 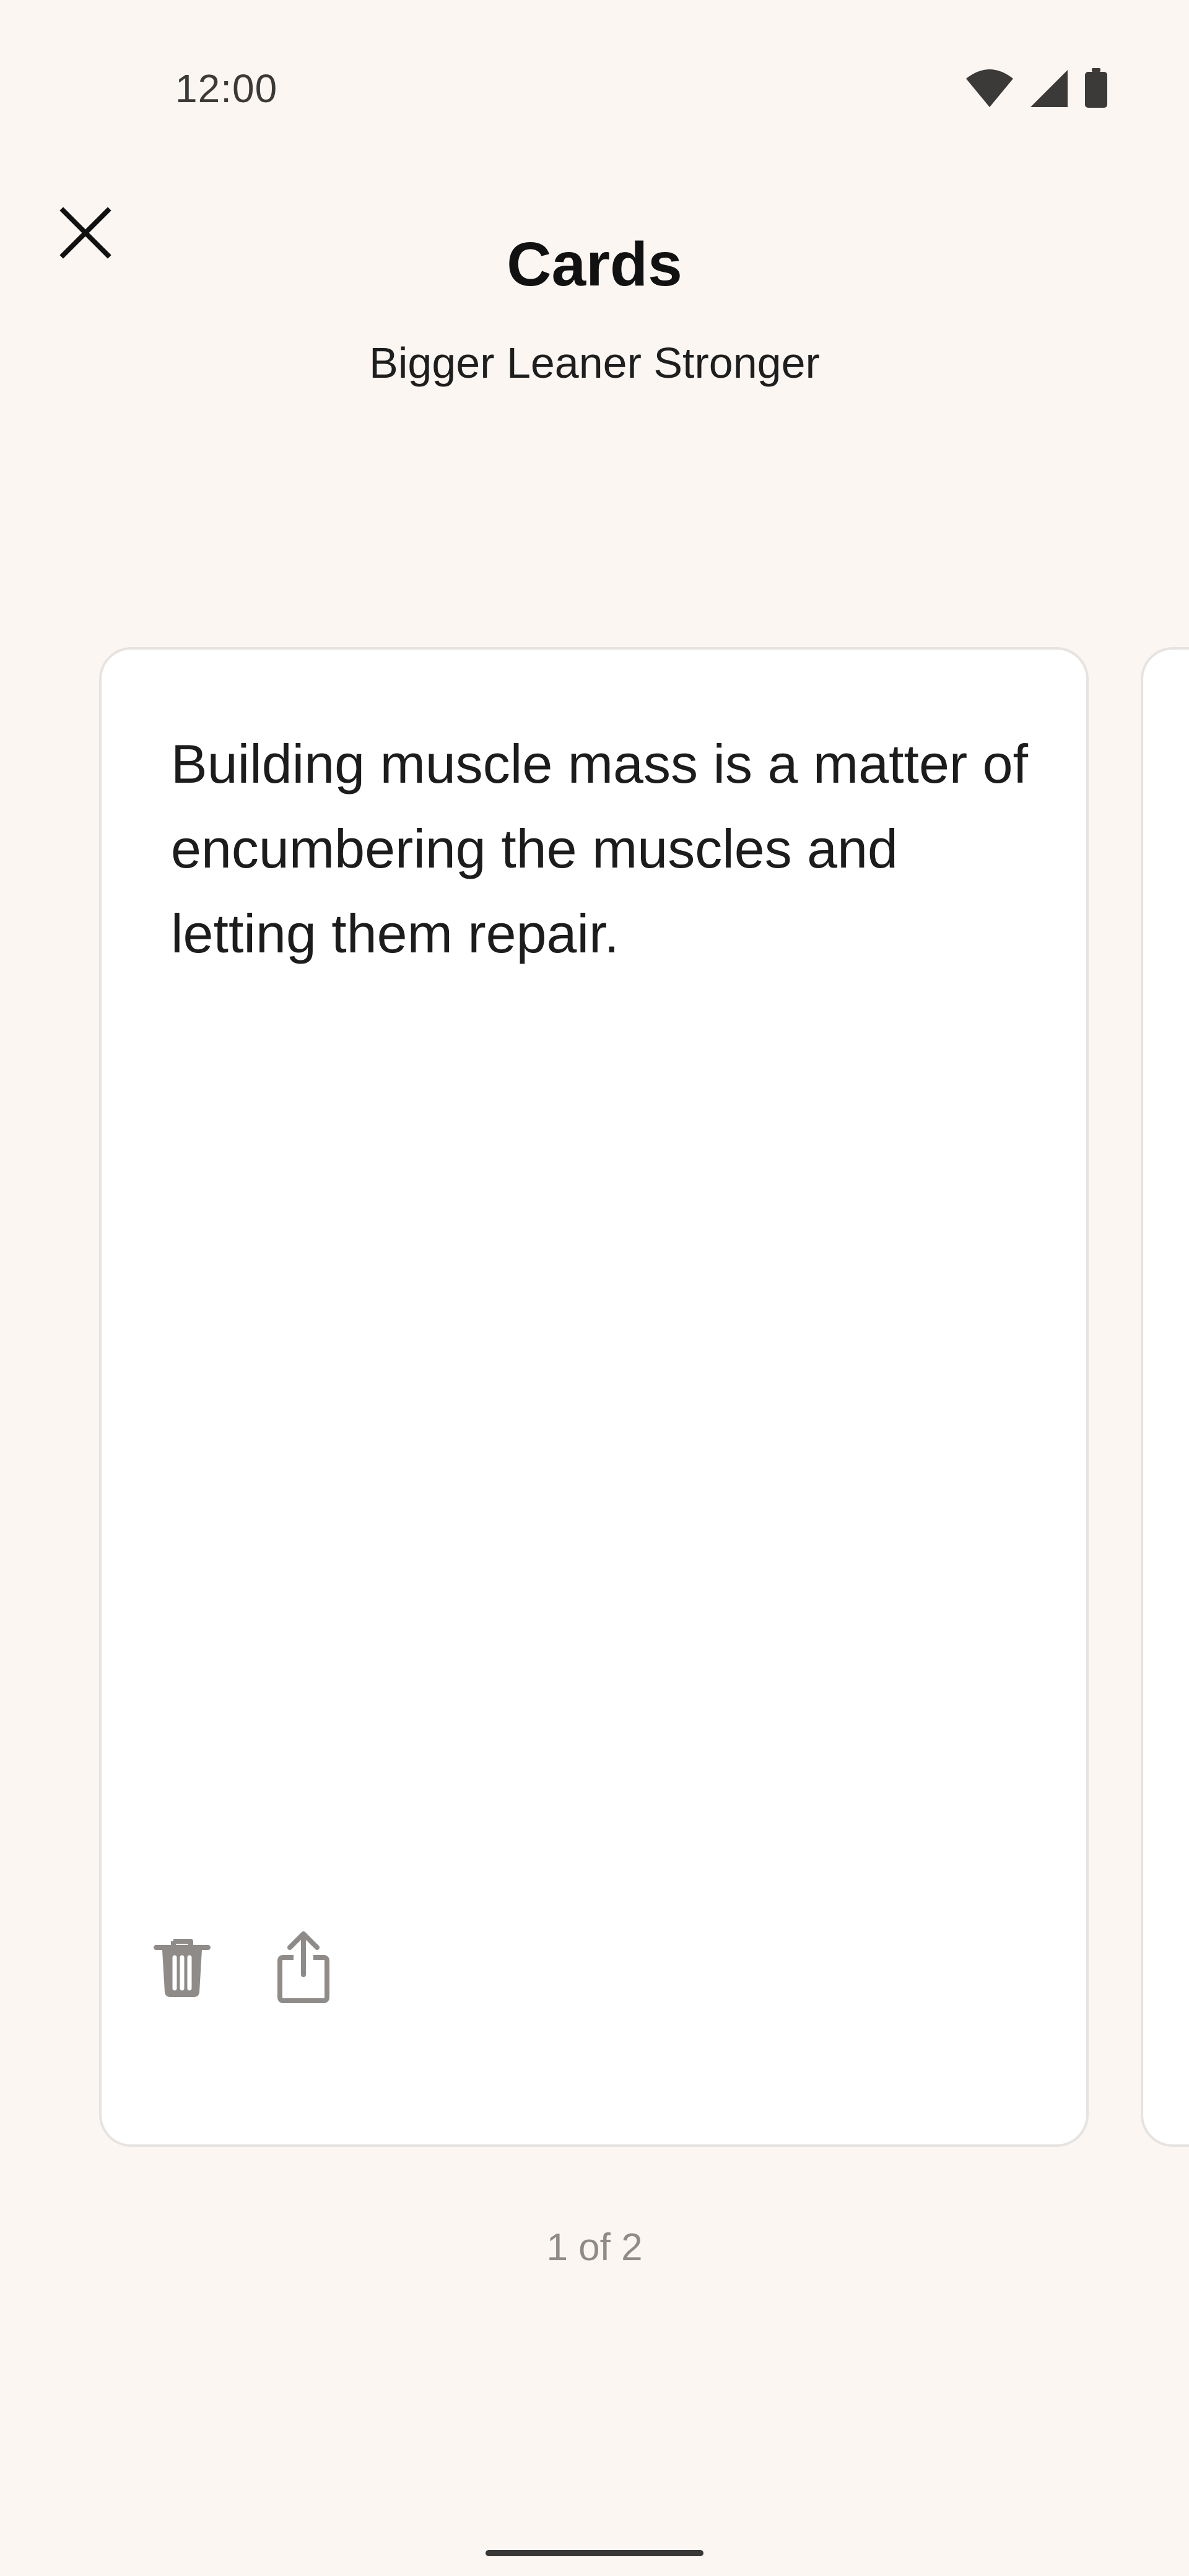 What do you see at coordinates (1165, 1397) in the screenshot?
I see `next-card-peek` at bounding box center [1165, 1397].